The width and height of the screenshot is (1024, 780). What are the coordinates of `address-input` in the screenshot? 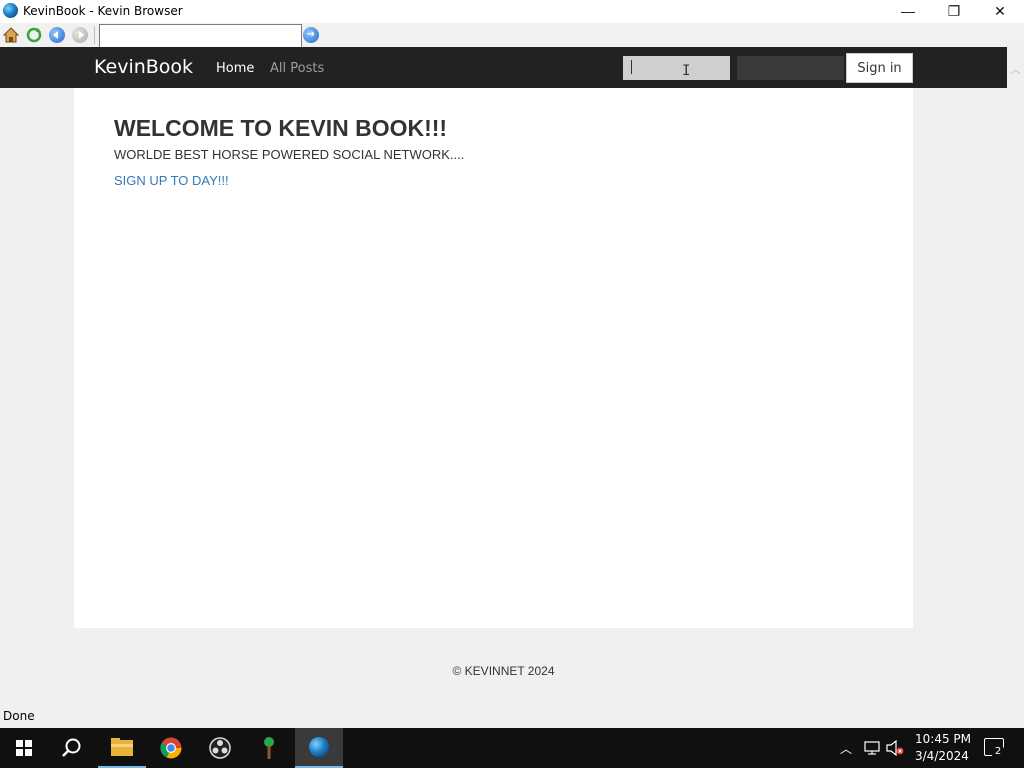 It's located at (200, 36).